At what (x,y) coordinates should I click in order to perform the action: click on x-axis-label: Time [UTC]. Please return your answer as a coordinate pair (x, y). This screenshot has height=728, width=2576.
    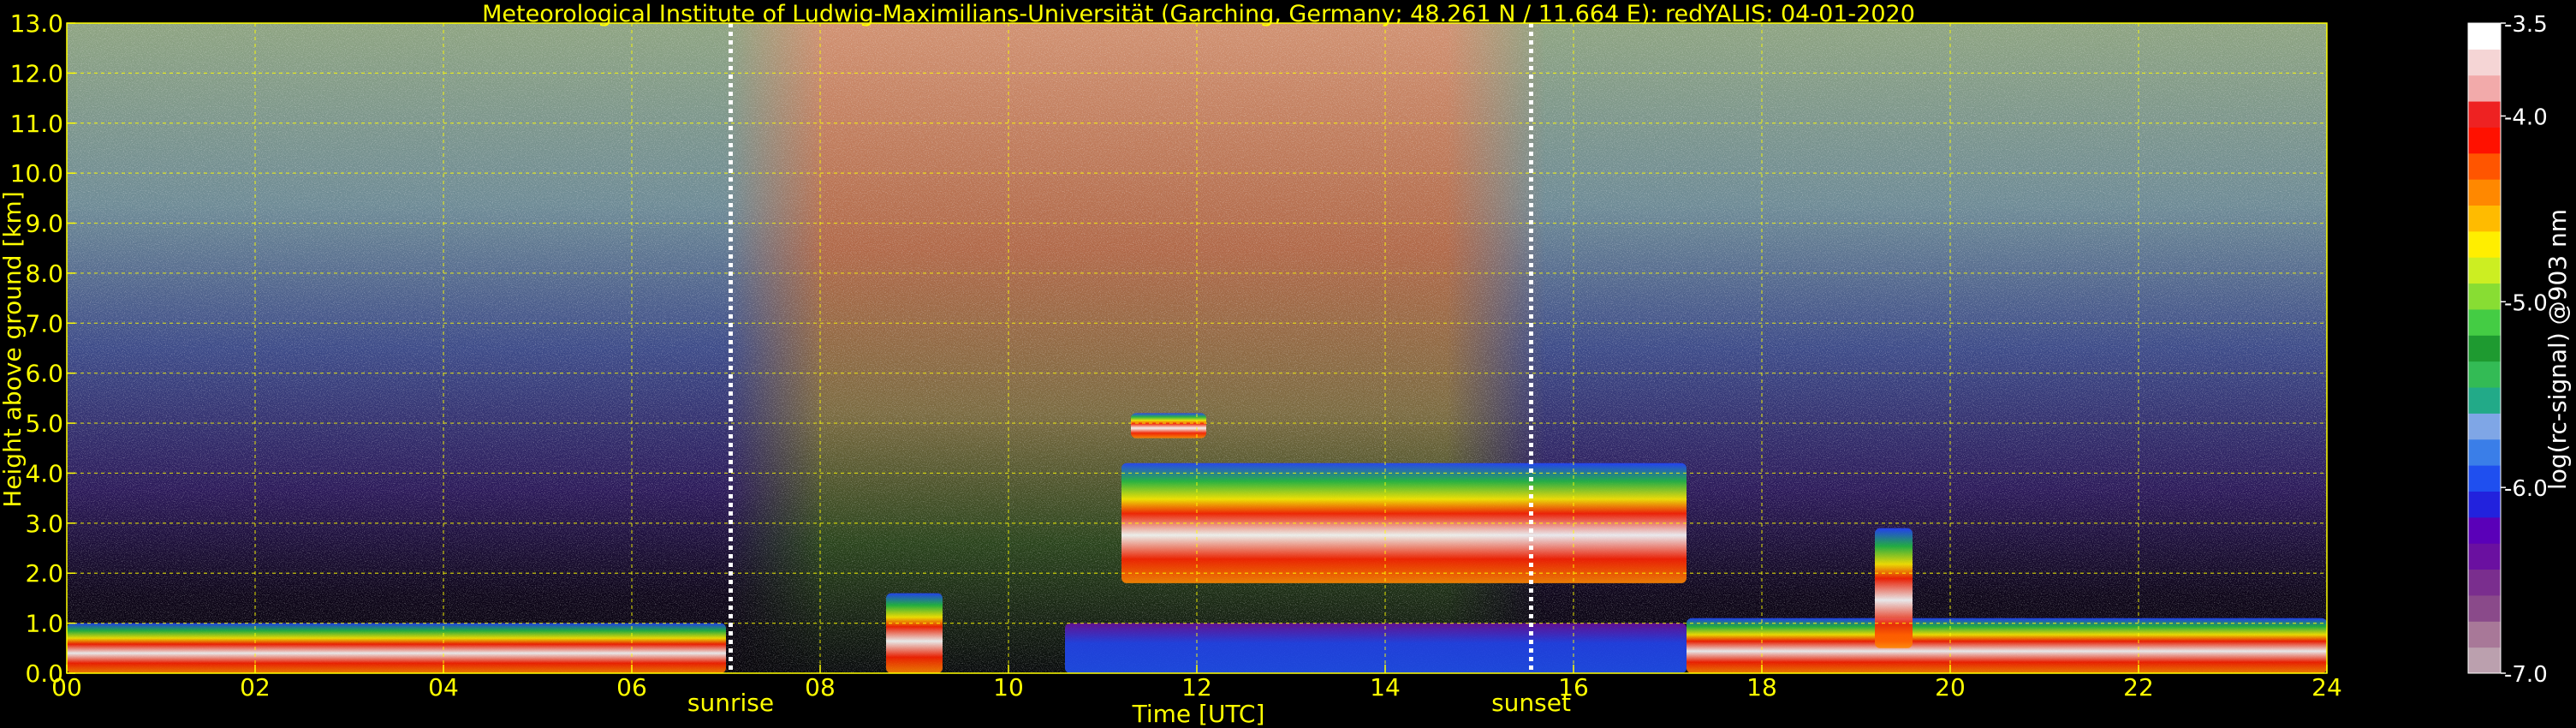
    Looking at the image, I should click on (1198, 714).